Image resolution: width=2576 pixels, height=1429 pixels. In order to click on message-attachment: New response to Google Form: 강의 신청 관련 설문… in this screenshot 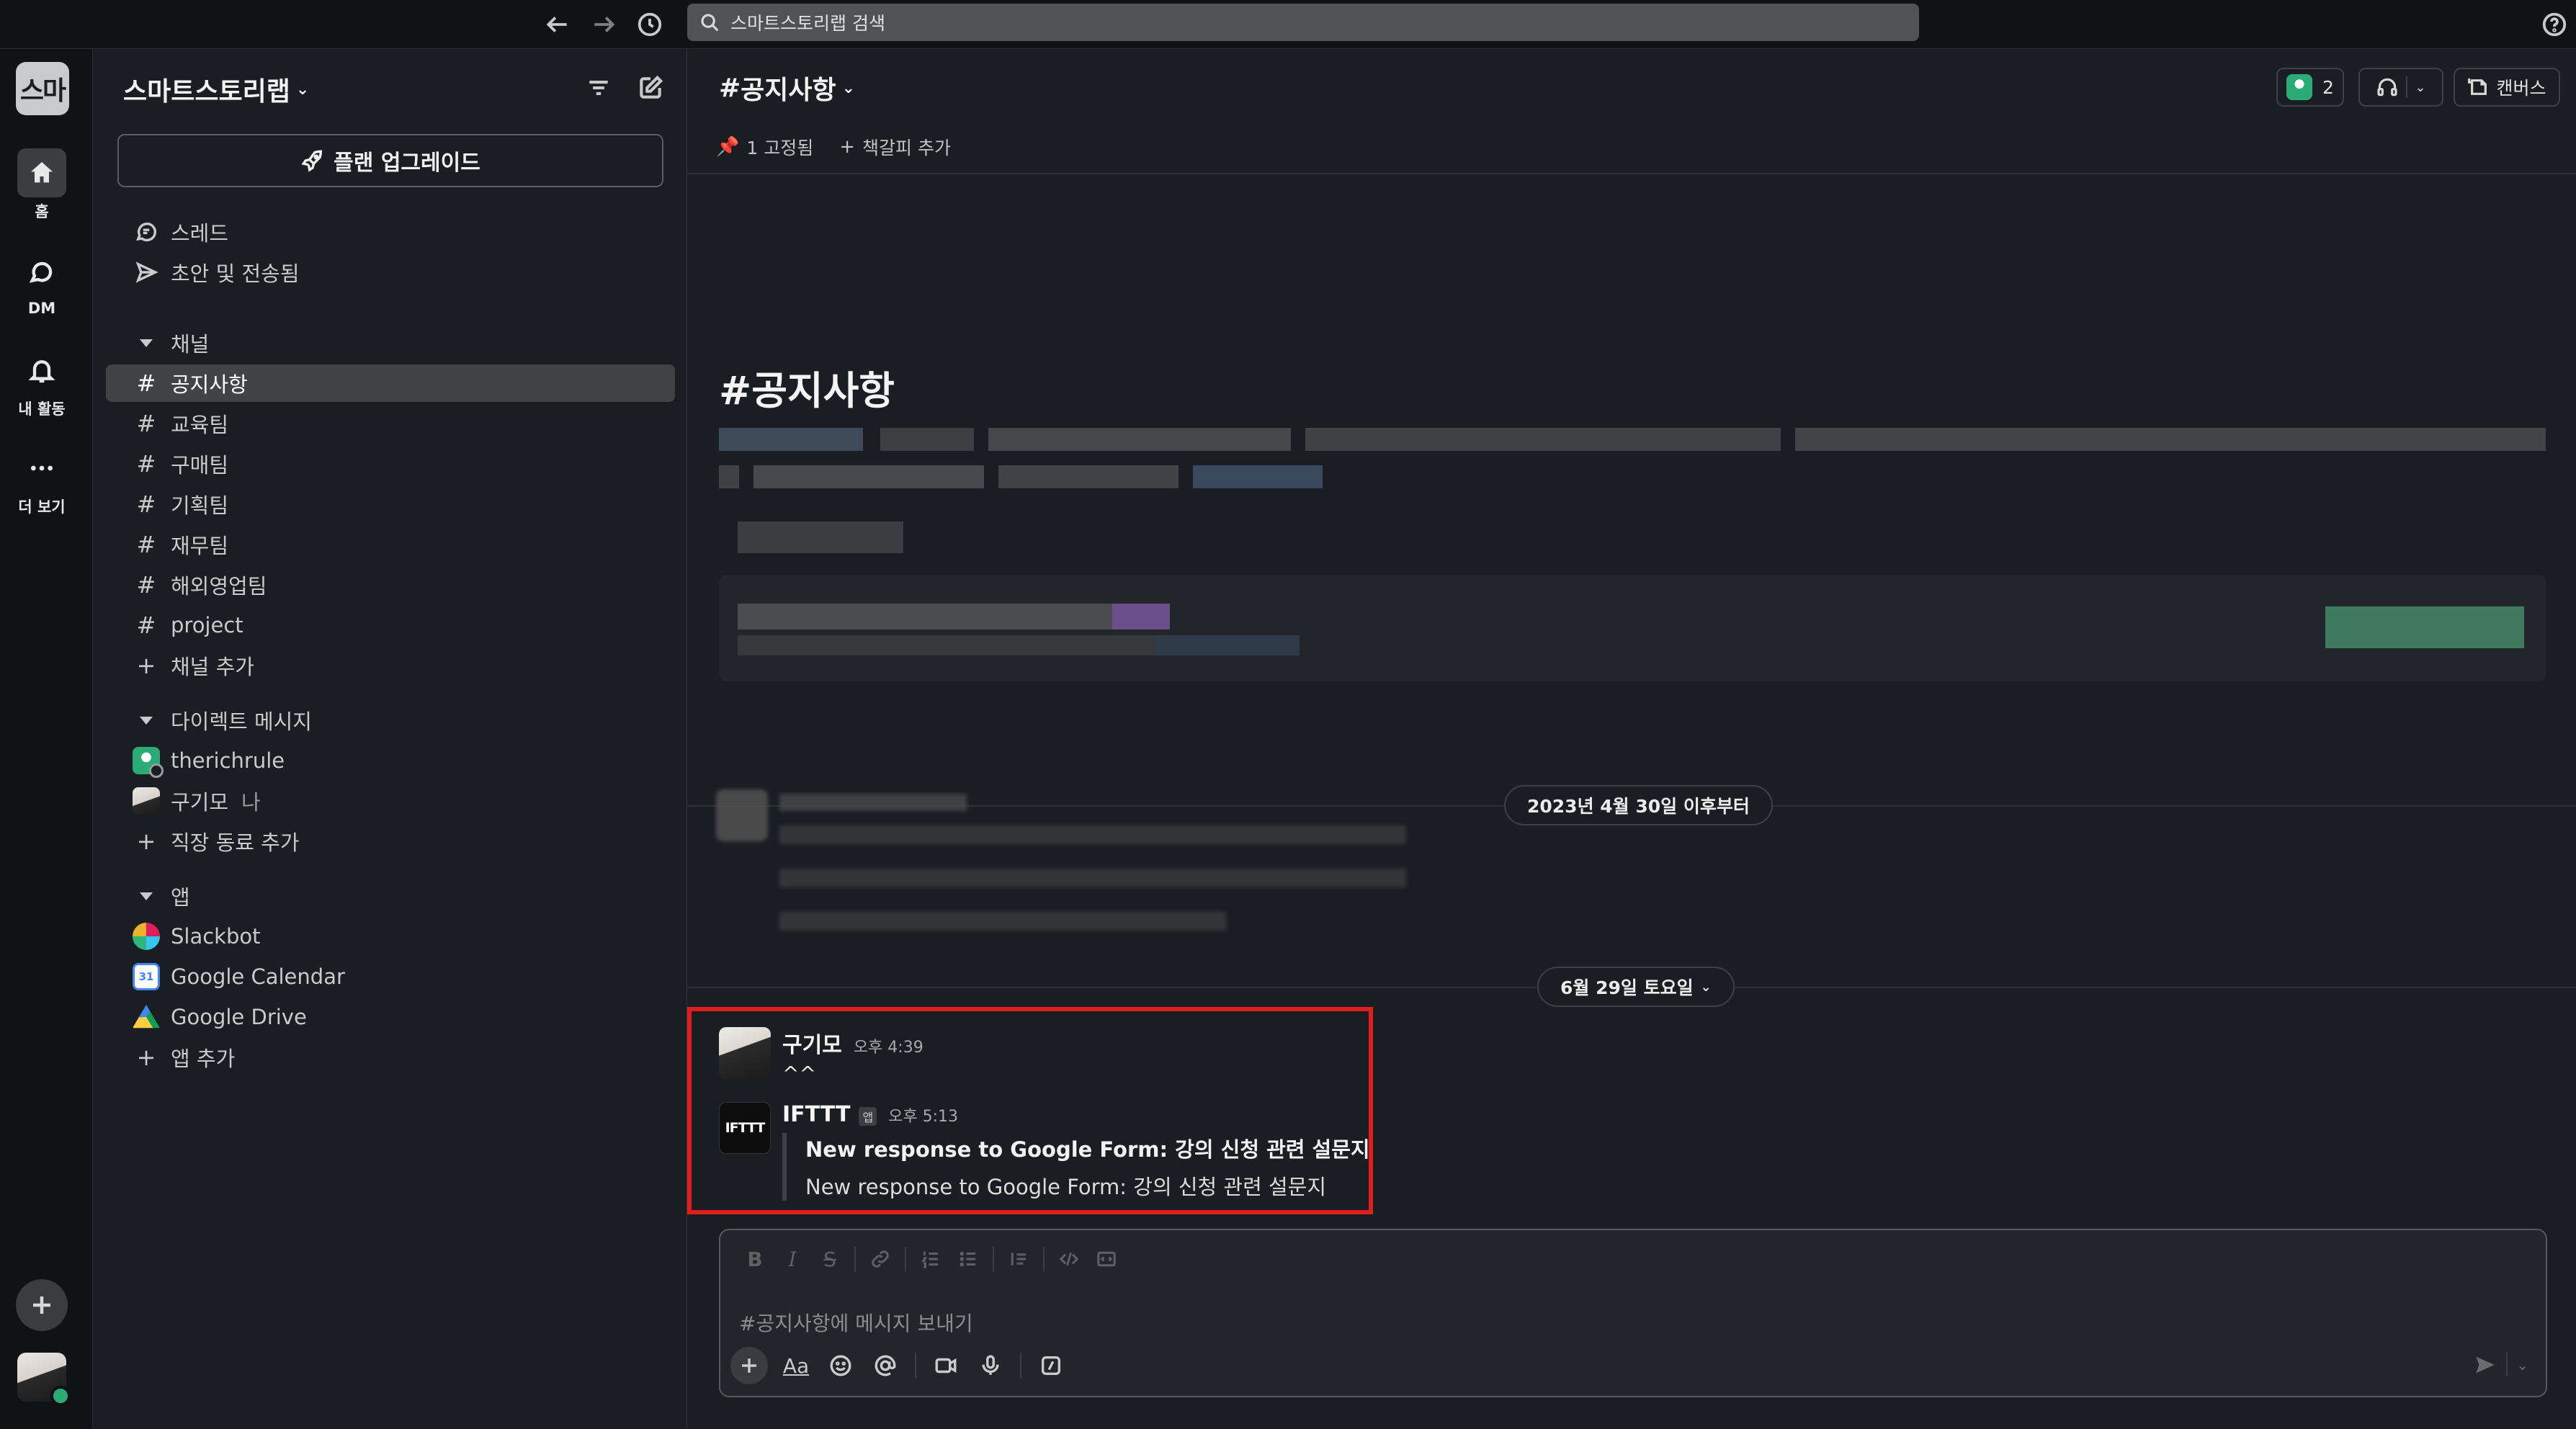, I will do `click(1076, 1167)`.